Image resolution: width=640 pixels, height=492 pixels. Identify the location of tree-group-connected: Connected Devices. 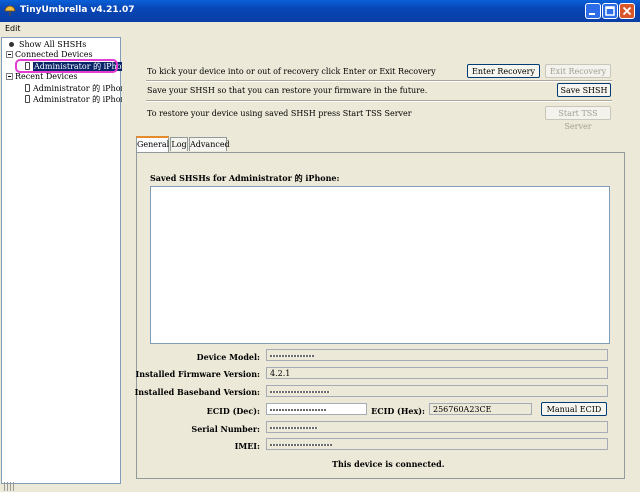
(54, 54).